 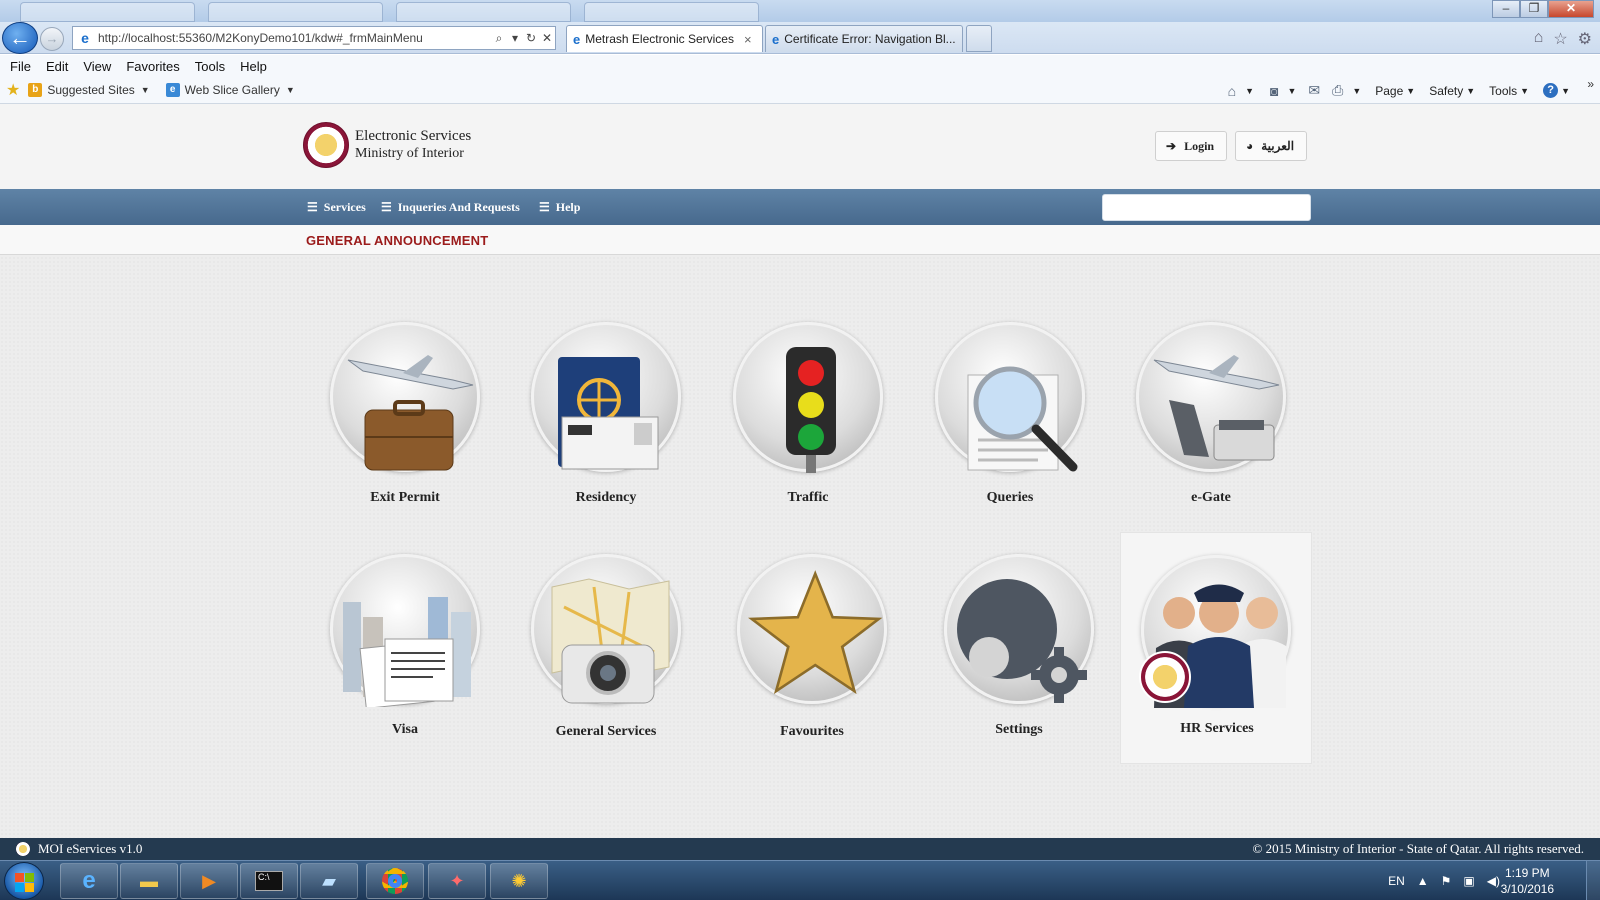 What do you see at coordinates (808, 497) in the screenshot?
I see `service-label: Traffic` at bounding box center [808, 497].